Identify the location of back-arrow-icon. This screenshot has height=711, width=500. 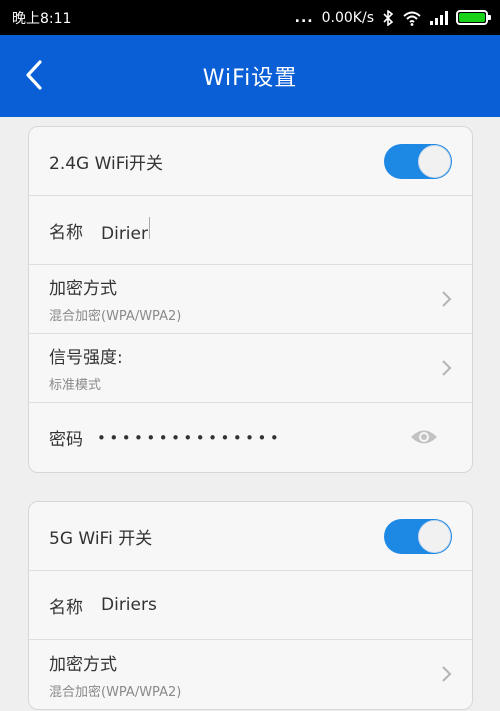
(34, 75).